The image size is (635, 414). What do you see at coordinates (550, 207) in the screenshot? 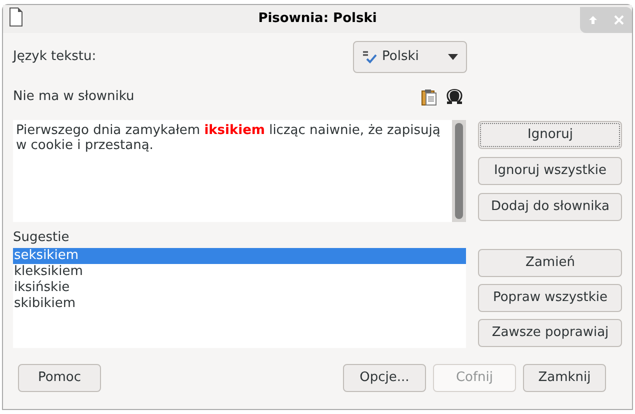
I see `action-button: Dodaj do słownika` at bounding box center [550, 207].